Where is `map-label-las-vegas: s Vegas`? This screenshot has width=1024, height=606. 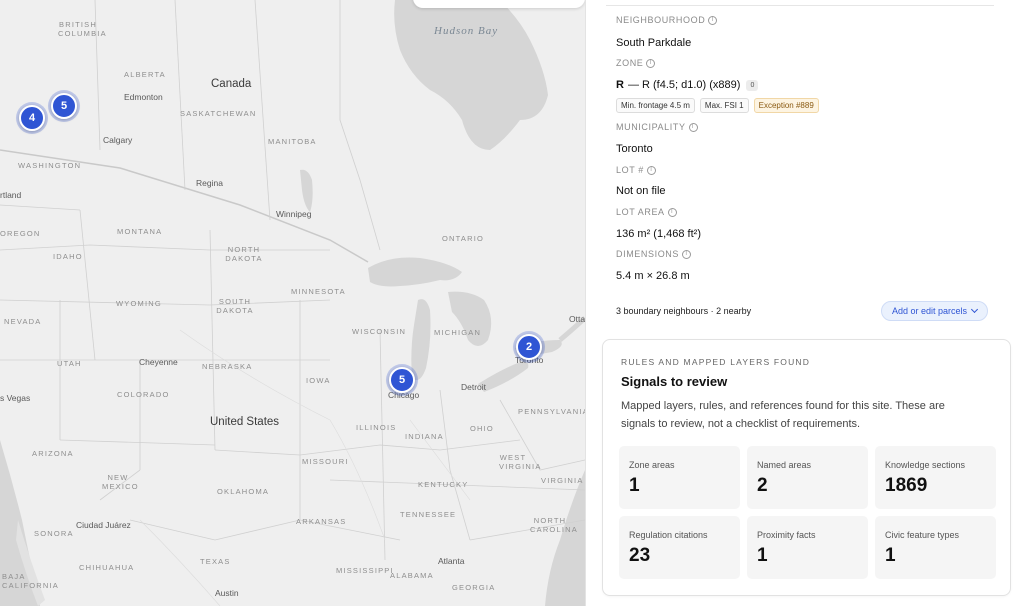 map-label-las-vegas: s Vegas is located at coordinates (15, 398).